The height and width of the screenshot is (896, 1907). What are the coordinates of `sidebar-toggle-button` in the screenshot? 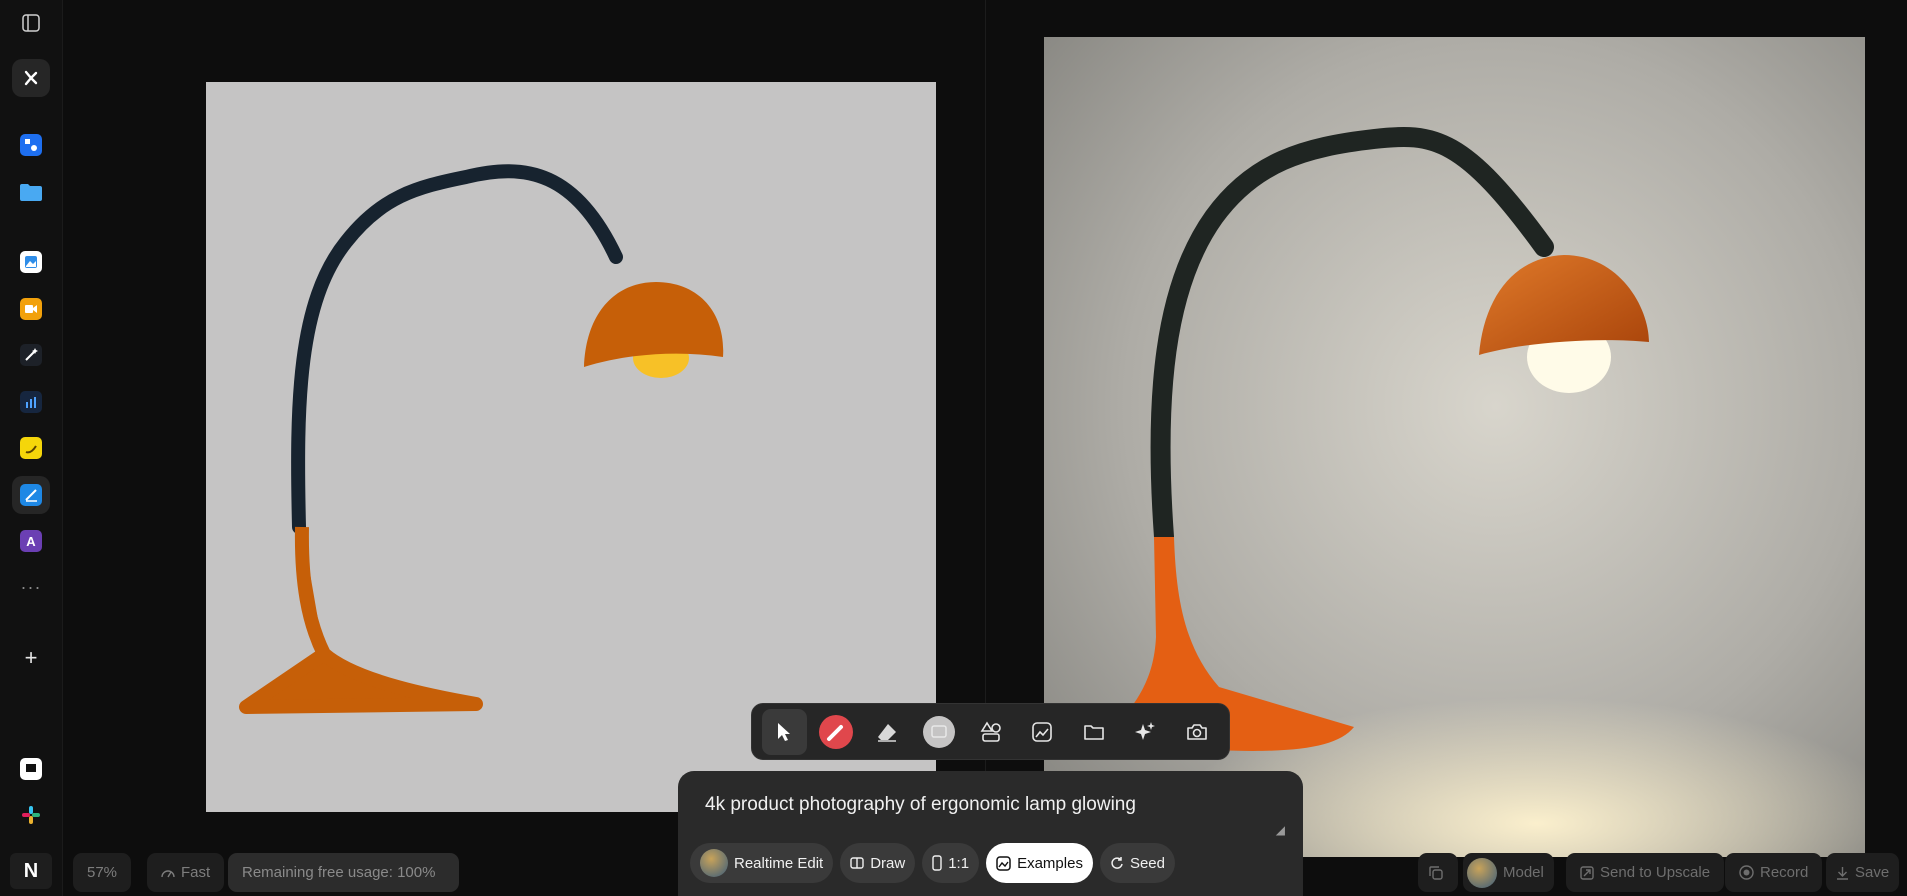 It's located at (31, 23).